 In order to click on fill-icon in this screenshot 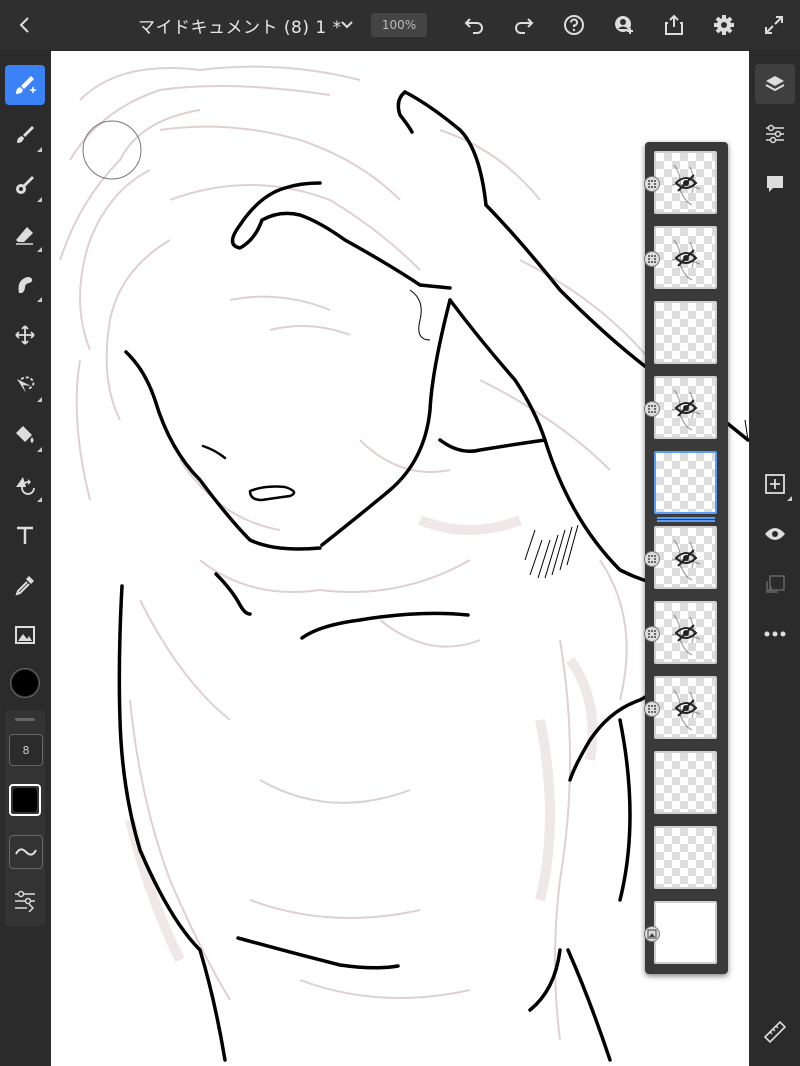, I will do `click(25, 435)`.